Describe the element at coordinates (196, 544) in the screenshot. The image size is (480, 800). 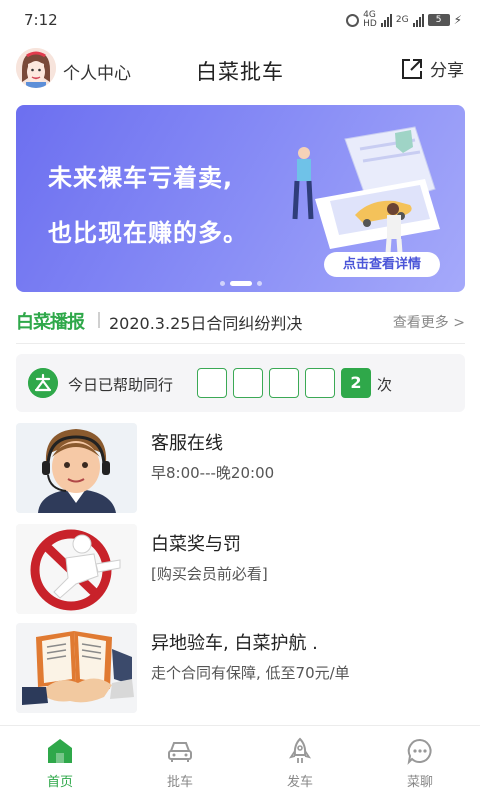
I see `service-title: 白菜奖与罚` at that location.